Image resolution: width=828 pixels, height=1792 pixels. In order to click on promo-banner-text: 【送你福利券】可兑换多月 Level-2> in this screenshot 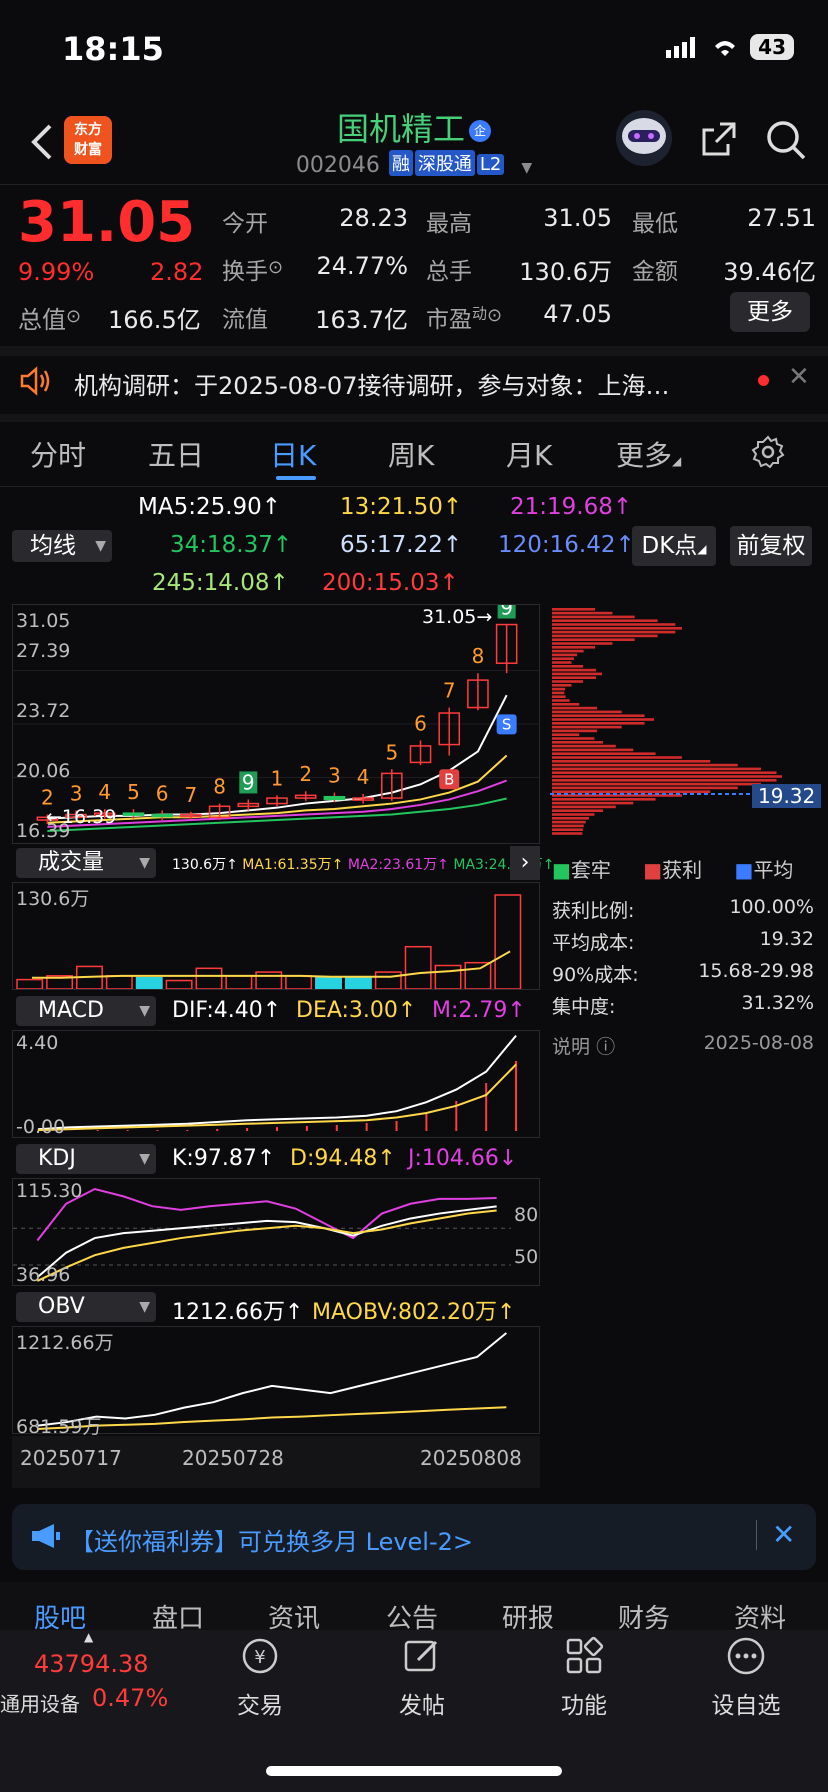, I will do `click(271, 1539)`.